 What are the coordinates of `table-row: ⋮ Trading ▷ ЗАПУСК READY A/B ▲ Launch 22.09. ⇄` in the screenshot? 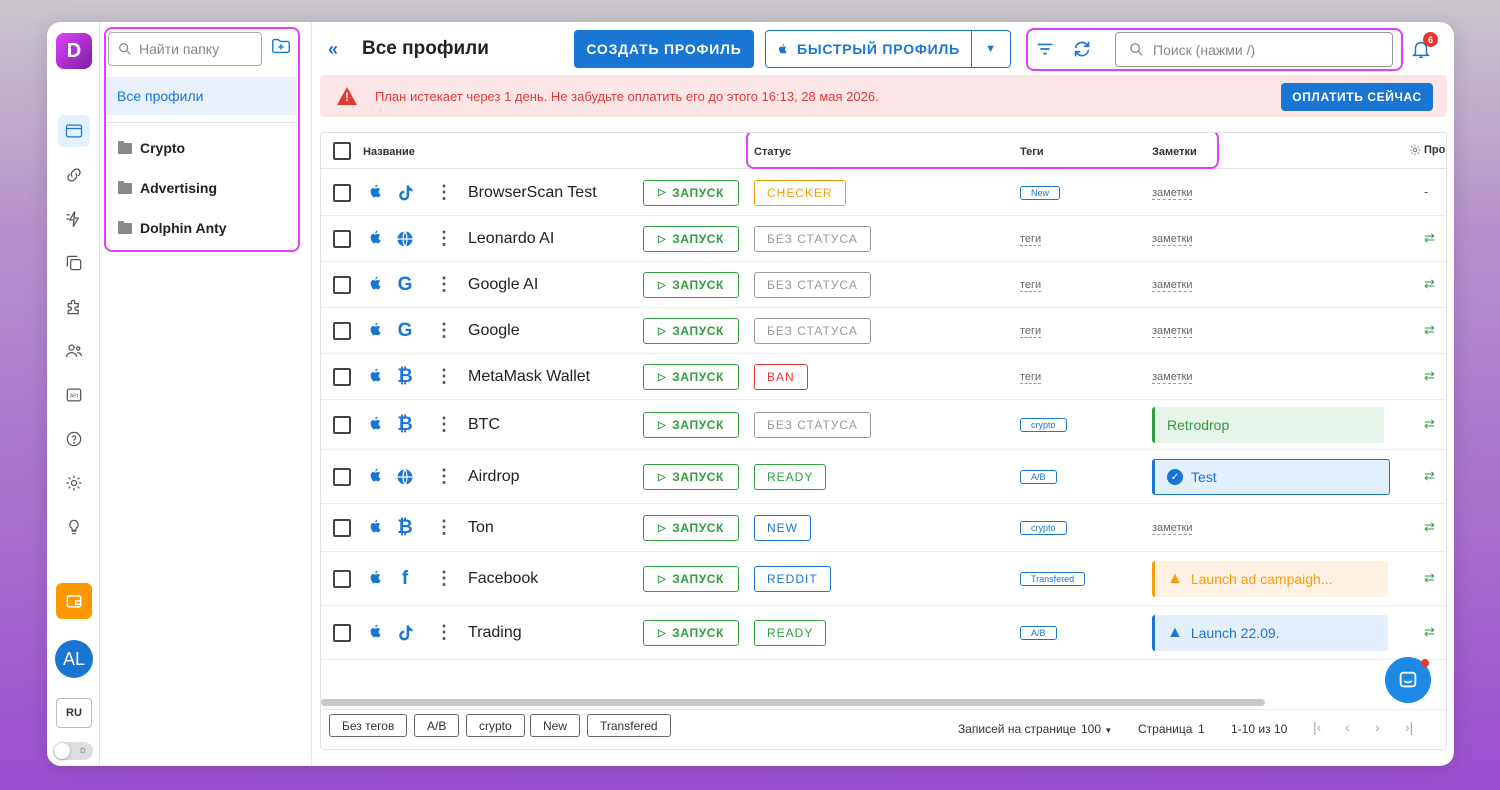 It's located at (883, 633).